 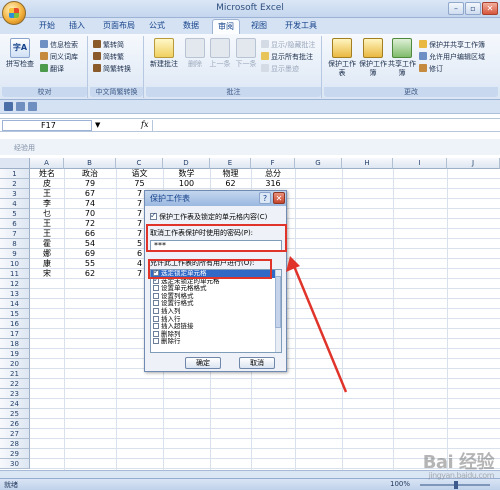 I want to click on watermark: Bai 经验 jingyan.baidu.com, so click(x=458, y=464).